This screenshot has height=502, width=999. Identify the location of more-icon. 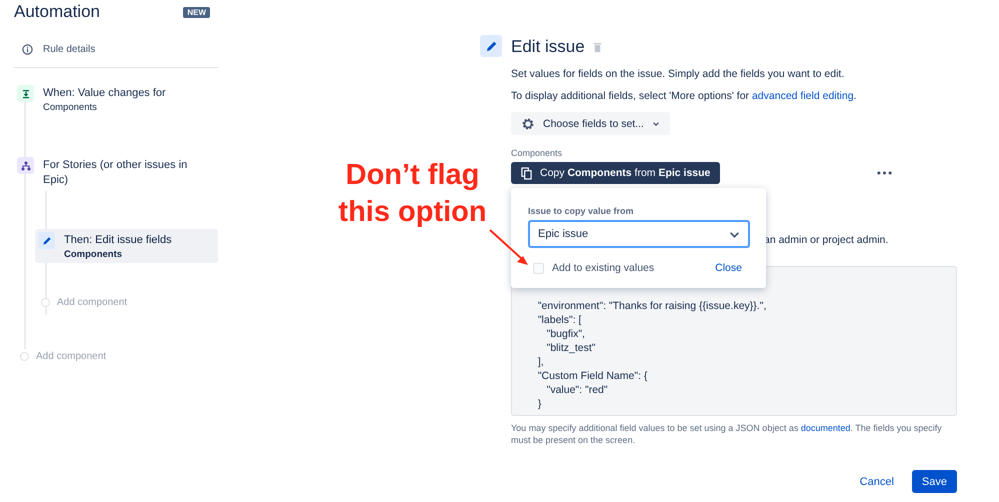
(884, 173).